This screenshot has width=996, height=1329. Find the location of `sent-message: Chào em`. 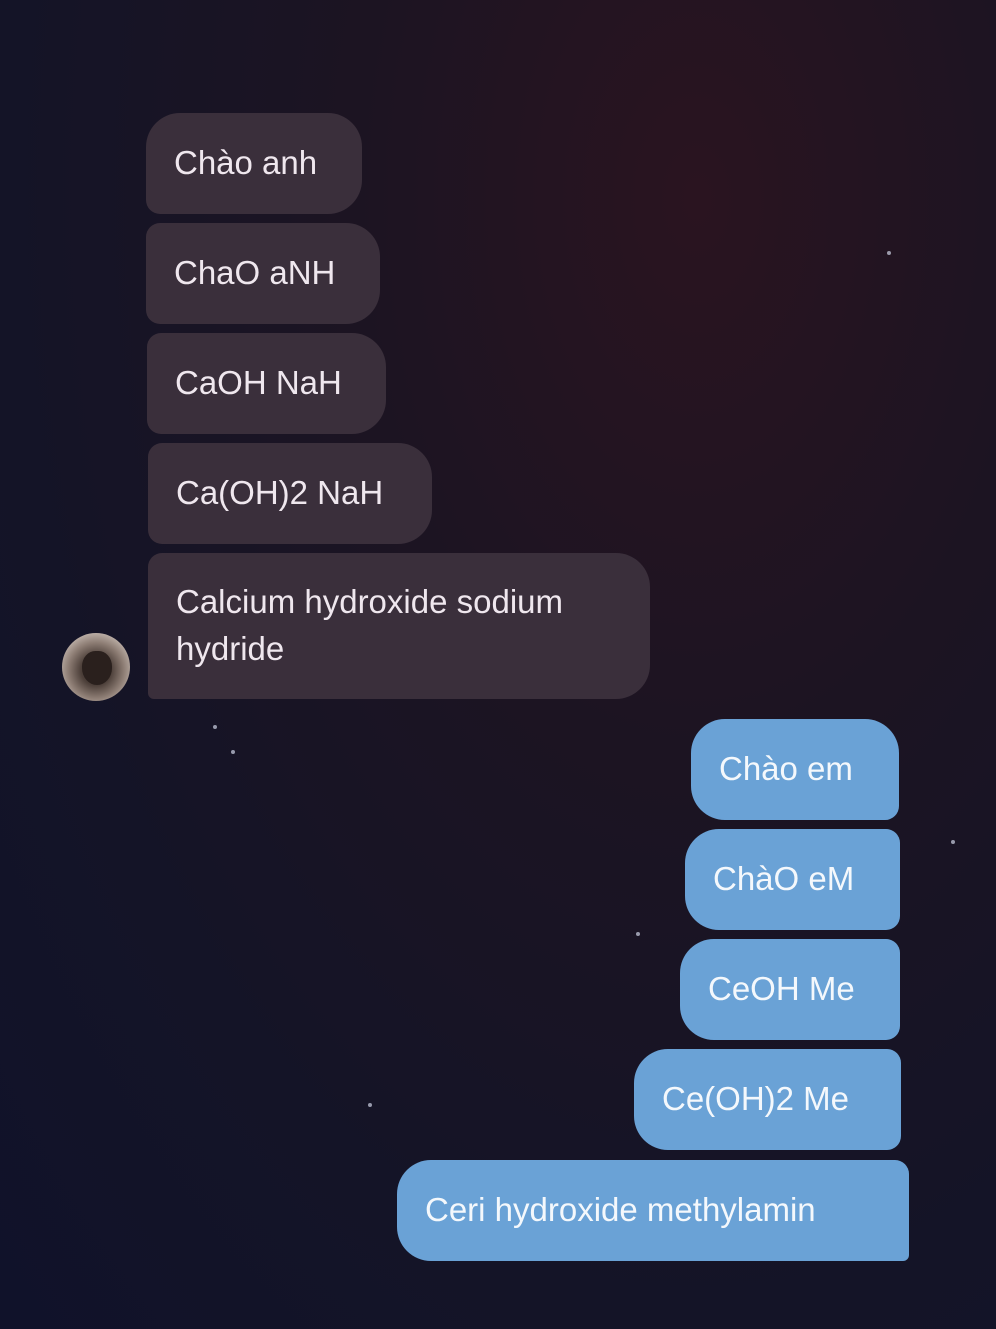

sent-message: Chào em is located at coordinates (795, 769).